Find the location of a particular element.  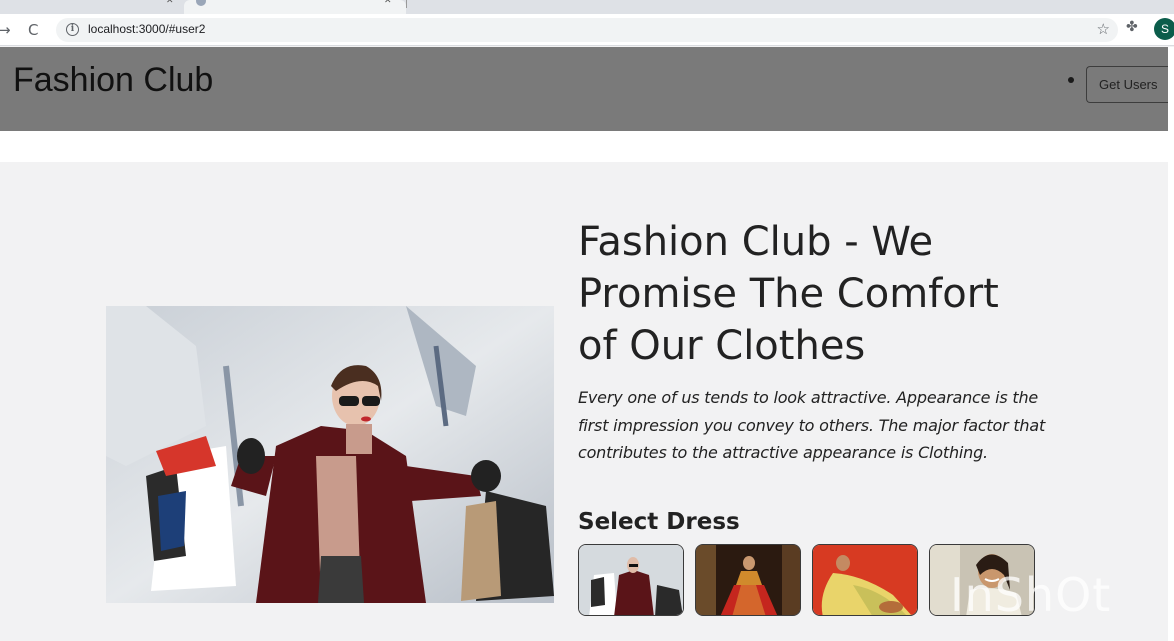

page-edge is located at coordinates (1171, 344).